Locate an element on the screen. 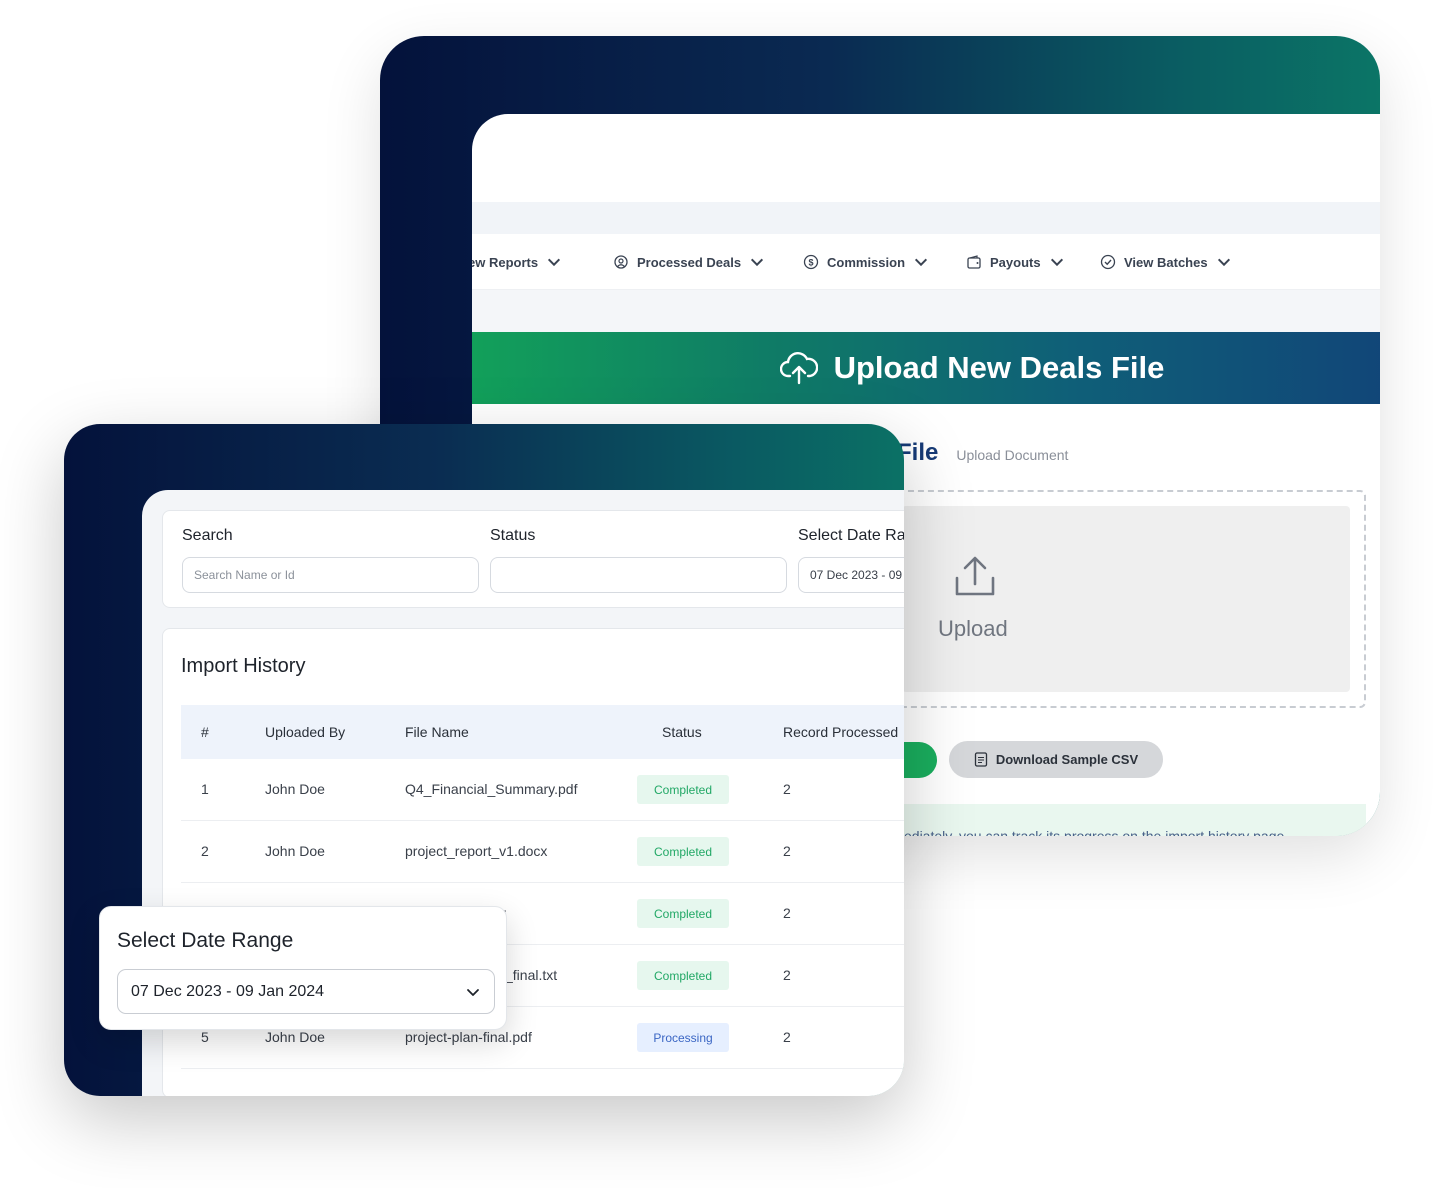 The width and height of the screenshot is (1444, 1188). nav-item-label: ew Reports is located at coordinates (505, 262).